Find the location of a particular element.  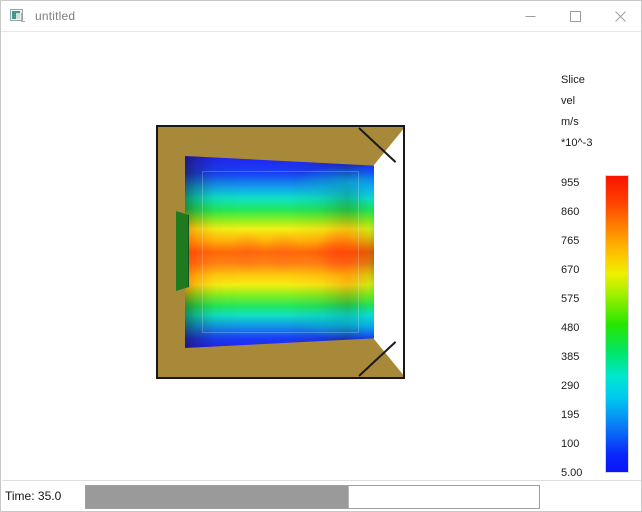

time-slider is located at coordinates (312, 497).